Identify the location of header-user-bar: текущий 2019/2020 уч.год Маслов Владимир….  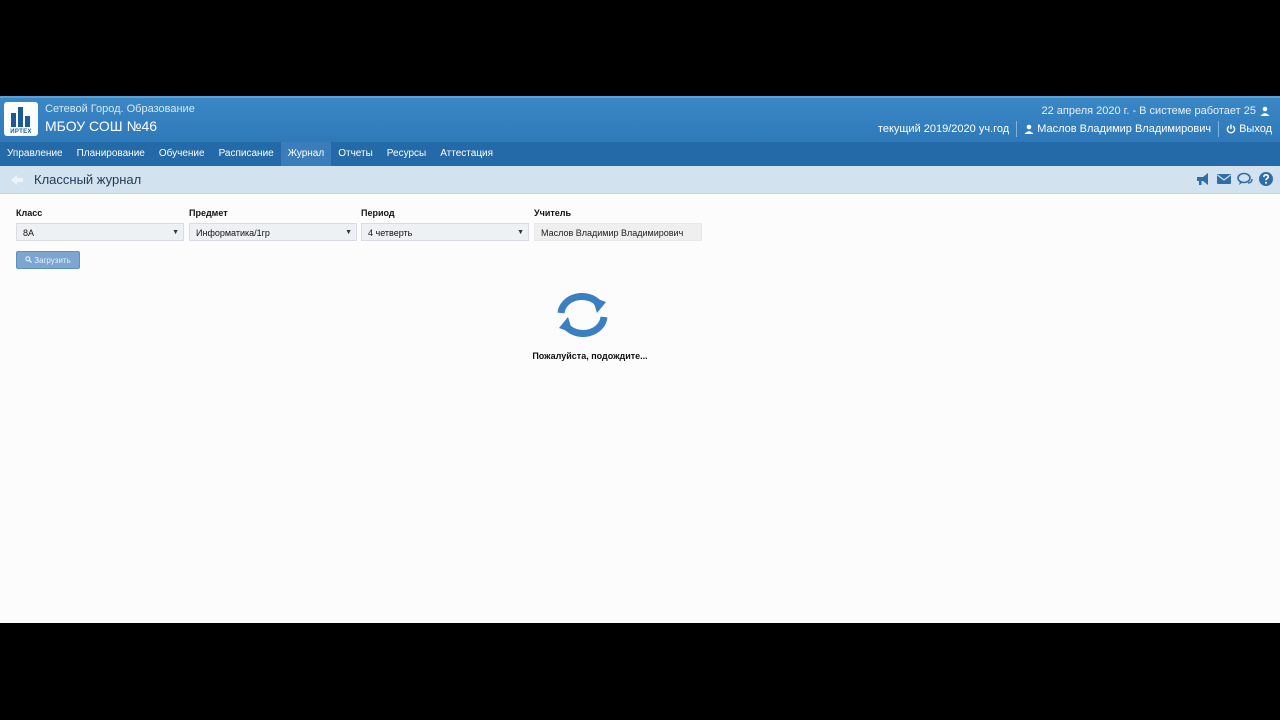
(1075, 129).